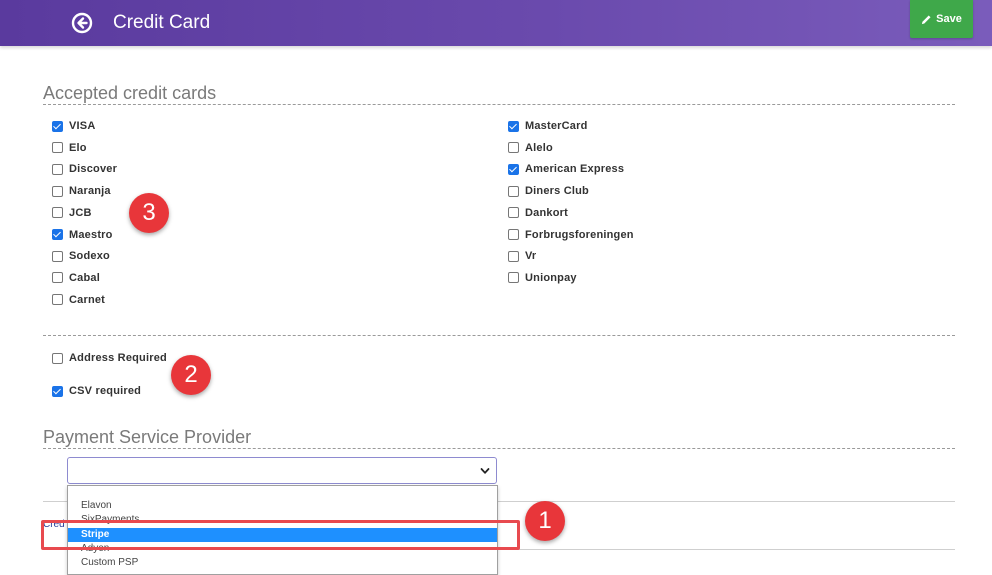 The height and width of the screenshot is (575, 992). I want to click on card-label: MasterCard, so click(556, 126).